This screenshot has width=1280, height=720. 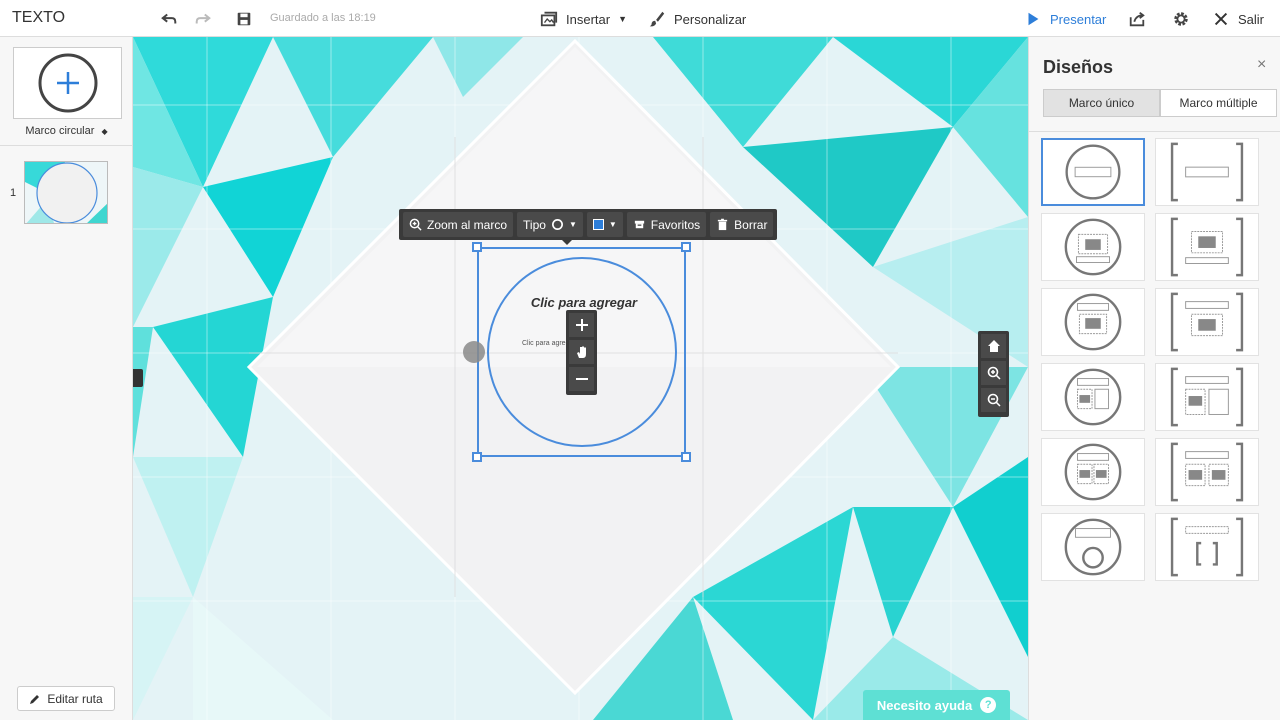 What do you see at coordinates (584, 302) in the screenshot?
I see `title-placeholder: Clic para agregar` at bounding box center [584, 302].